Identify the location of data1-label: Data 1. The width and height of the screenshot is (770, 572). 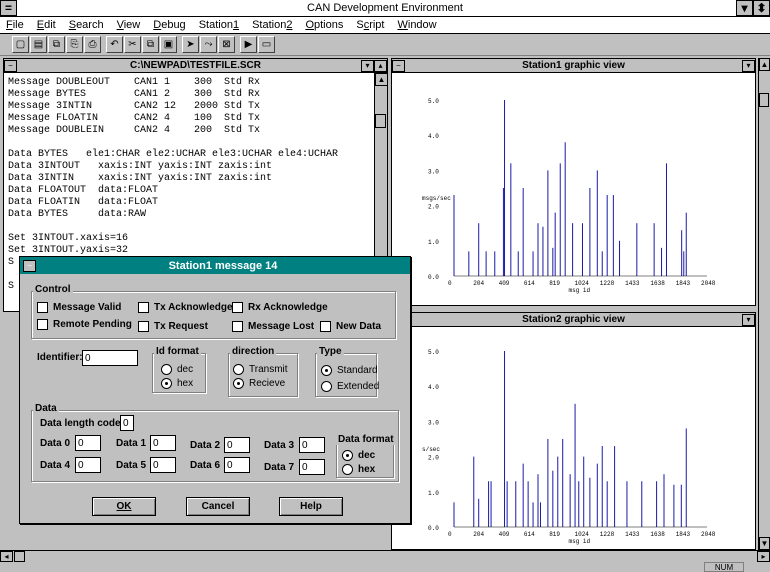
(131, 443).